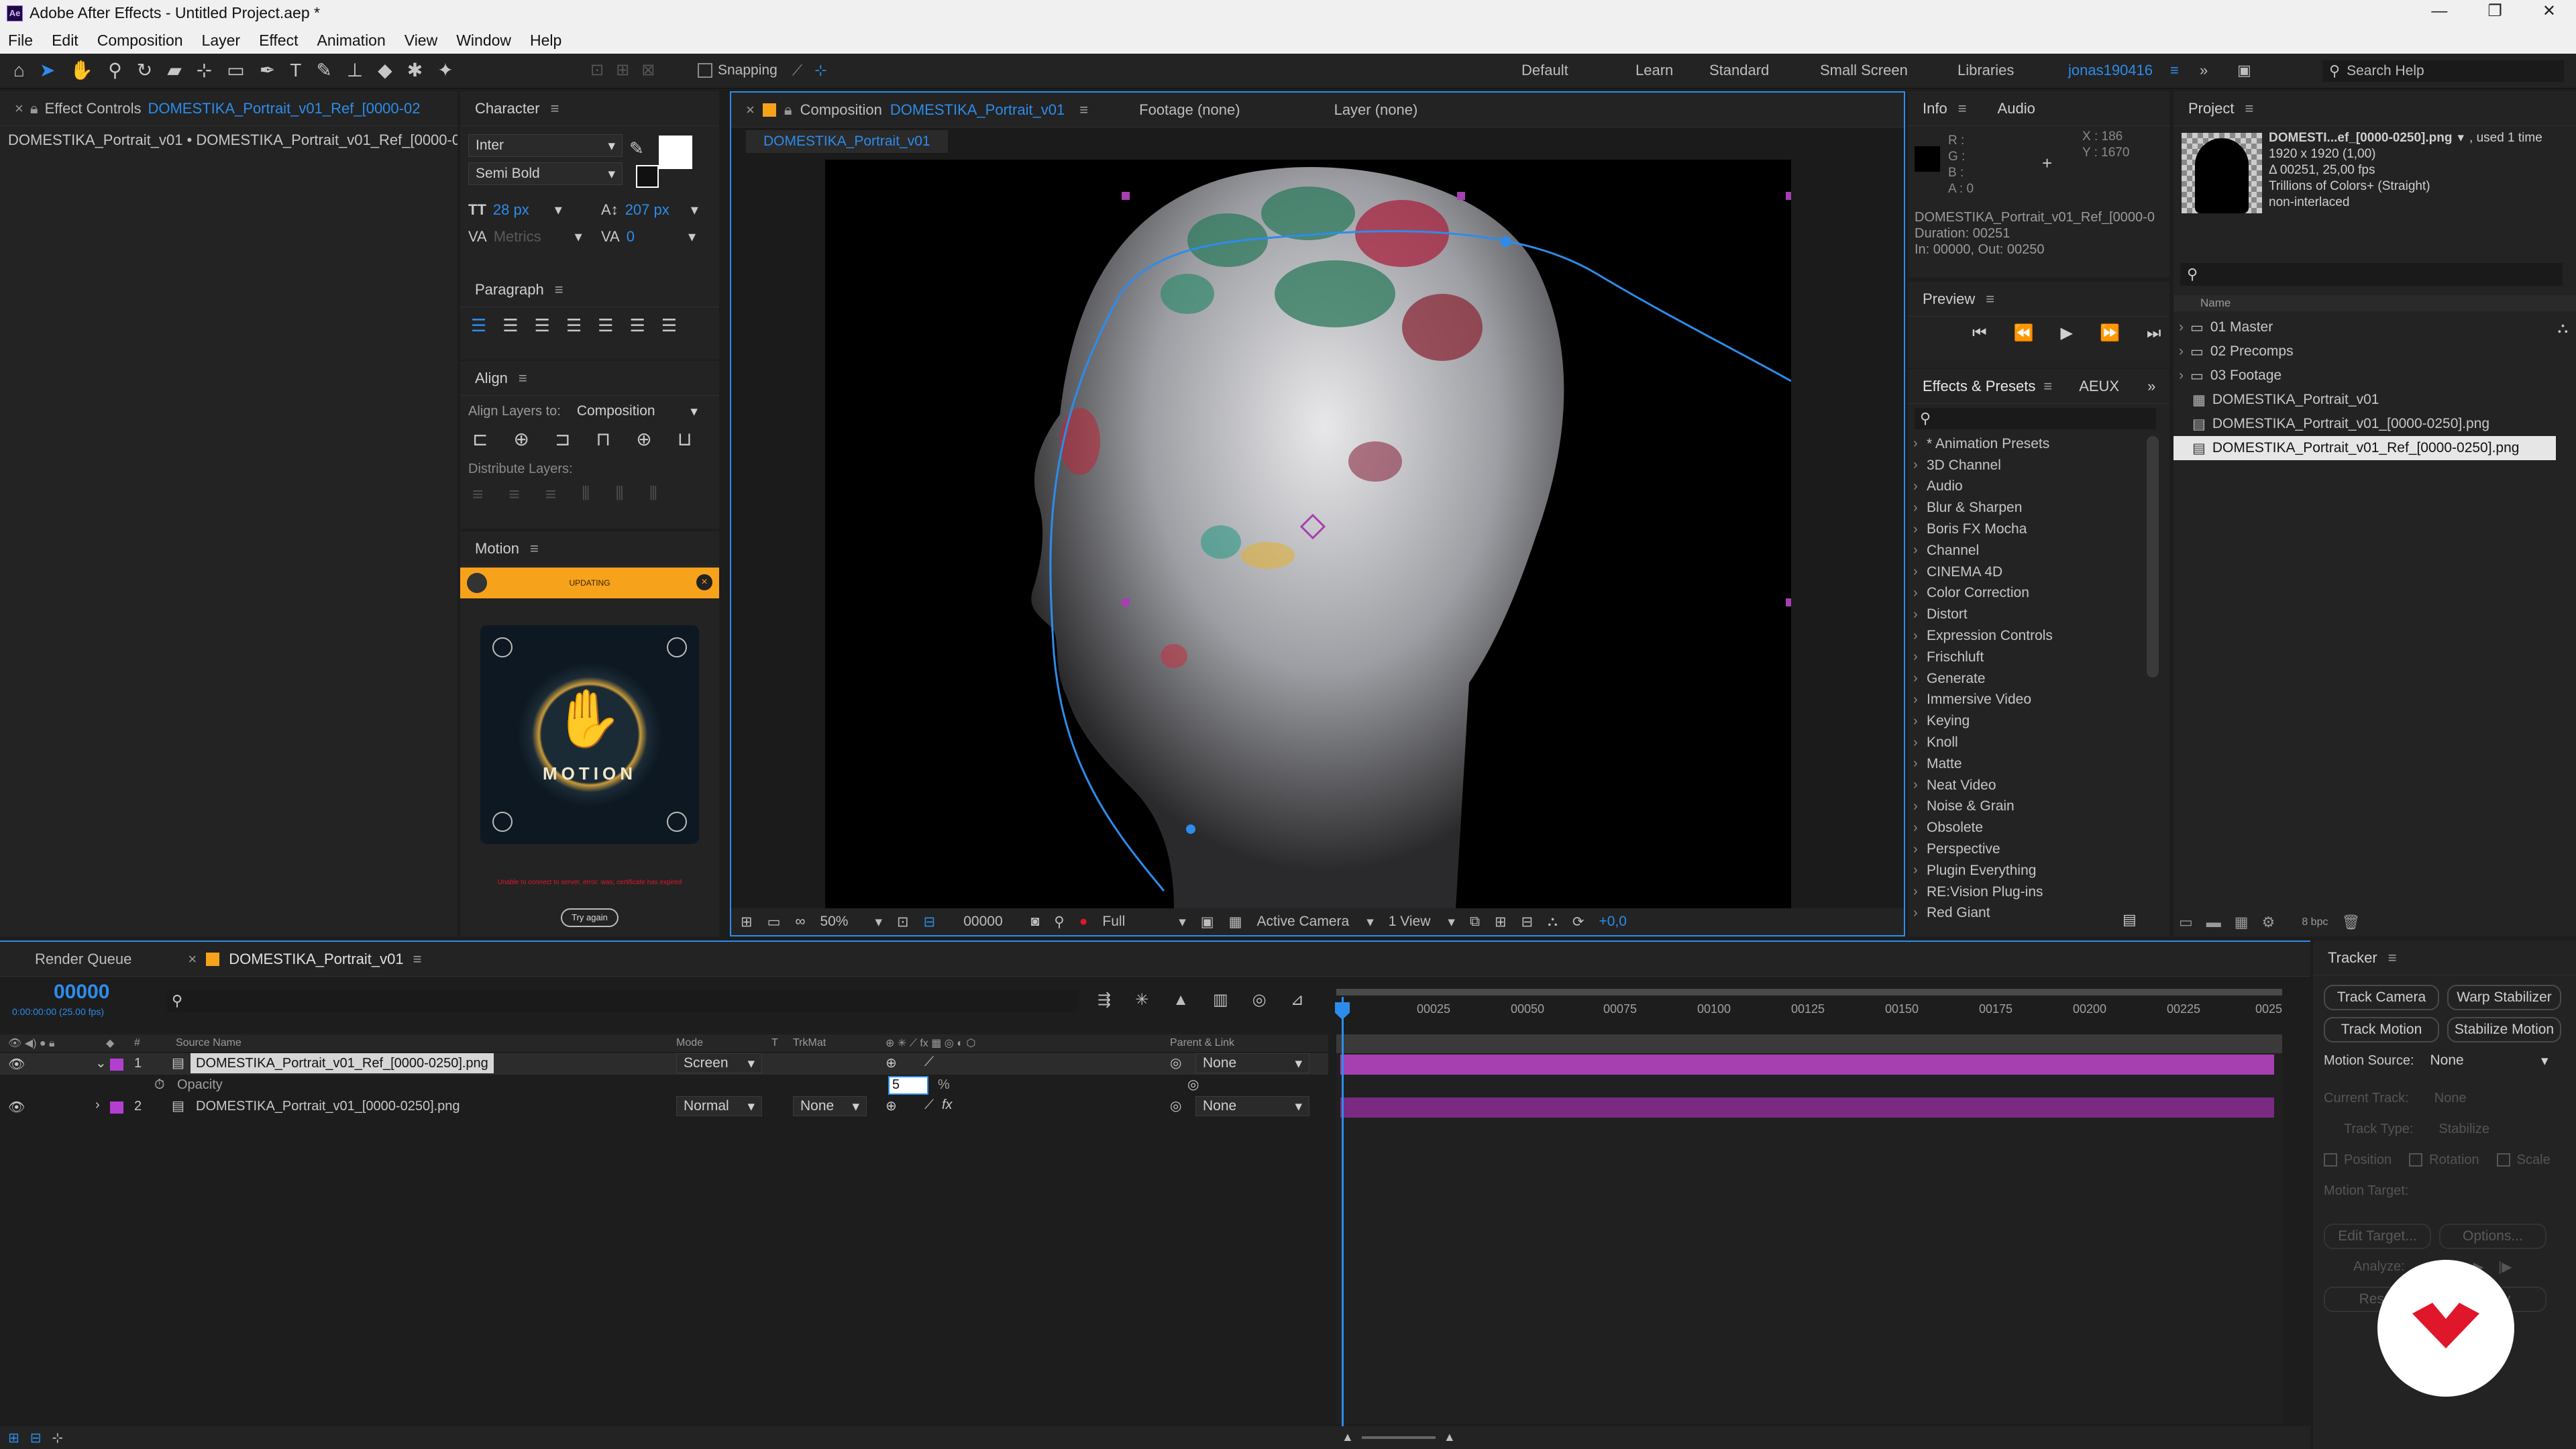 The height and width of the screenshot is (1449, 2576). What do you see at coordinates (295, 70) in the screenshot?
I see `type-tool-icon: T` at bounding box center [295, 70].